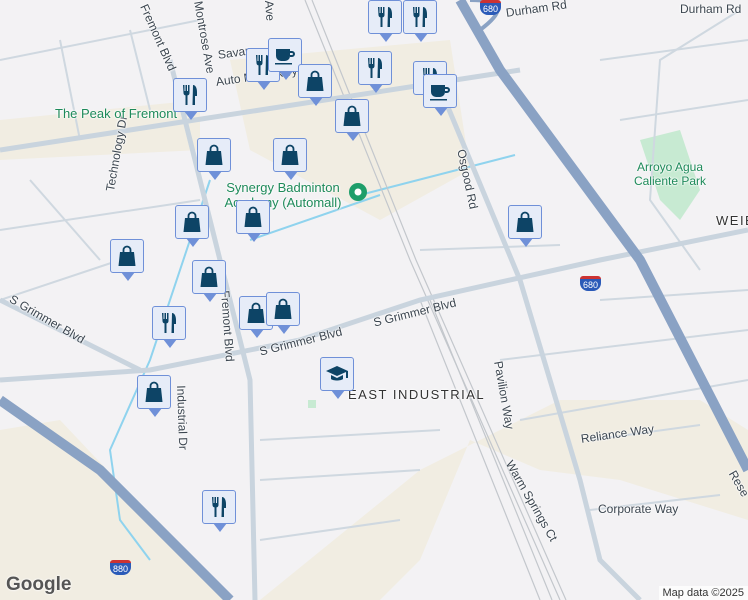 This screenshot has width=748, height=600. Describe the element at coordinates (116, 113) in the screenshot. I see `poi-peak-of-fremont: The Peak of Fremont` at that location.